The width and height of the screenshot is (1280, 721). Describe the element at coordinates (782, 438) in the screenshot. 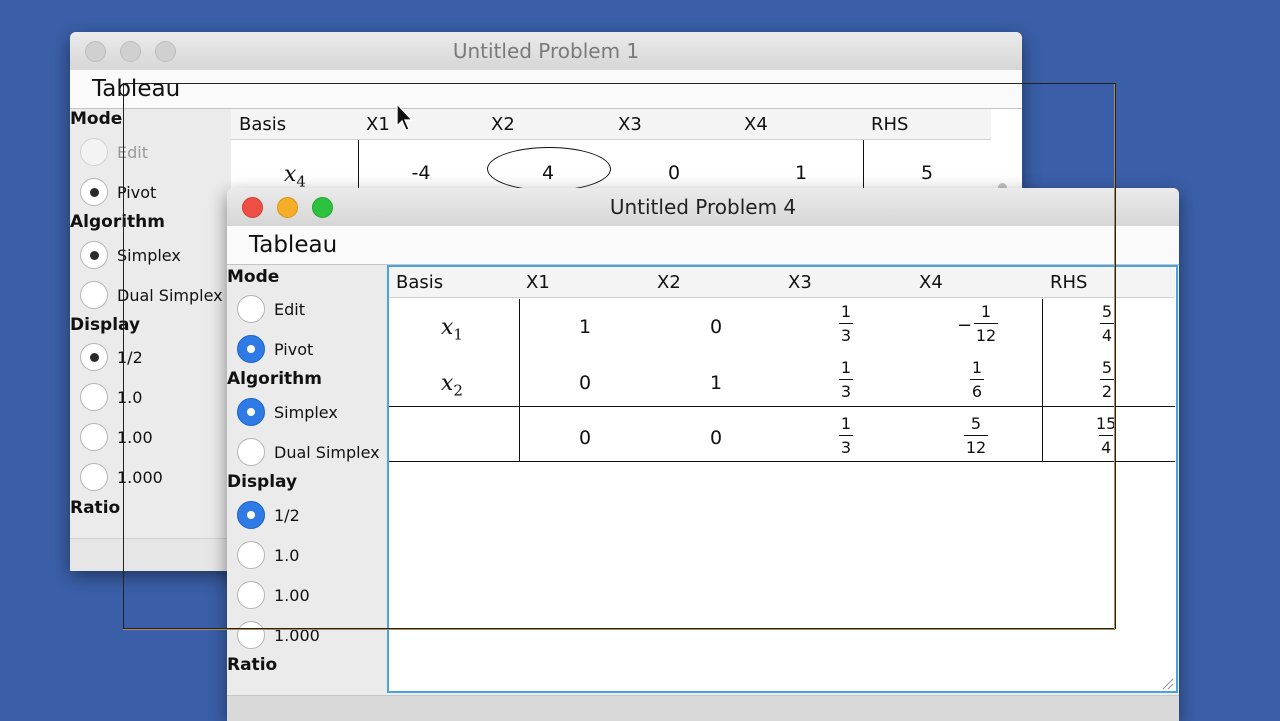

I see `table-row-objective: 0 0 13 5 12 15 4` at that location.